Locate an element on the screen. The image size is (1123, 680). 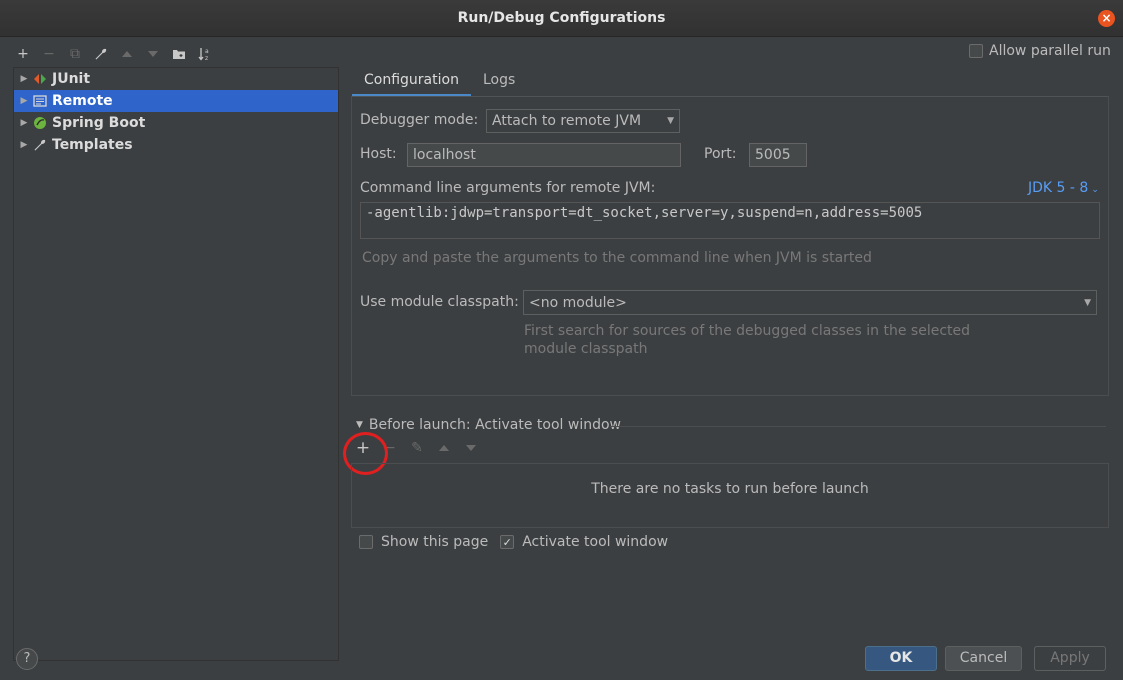
sort-icon: az is located at coordinates (205, 54).